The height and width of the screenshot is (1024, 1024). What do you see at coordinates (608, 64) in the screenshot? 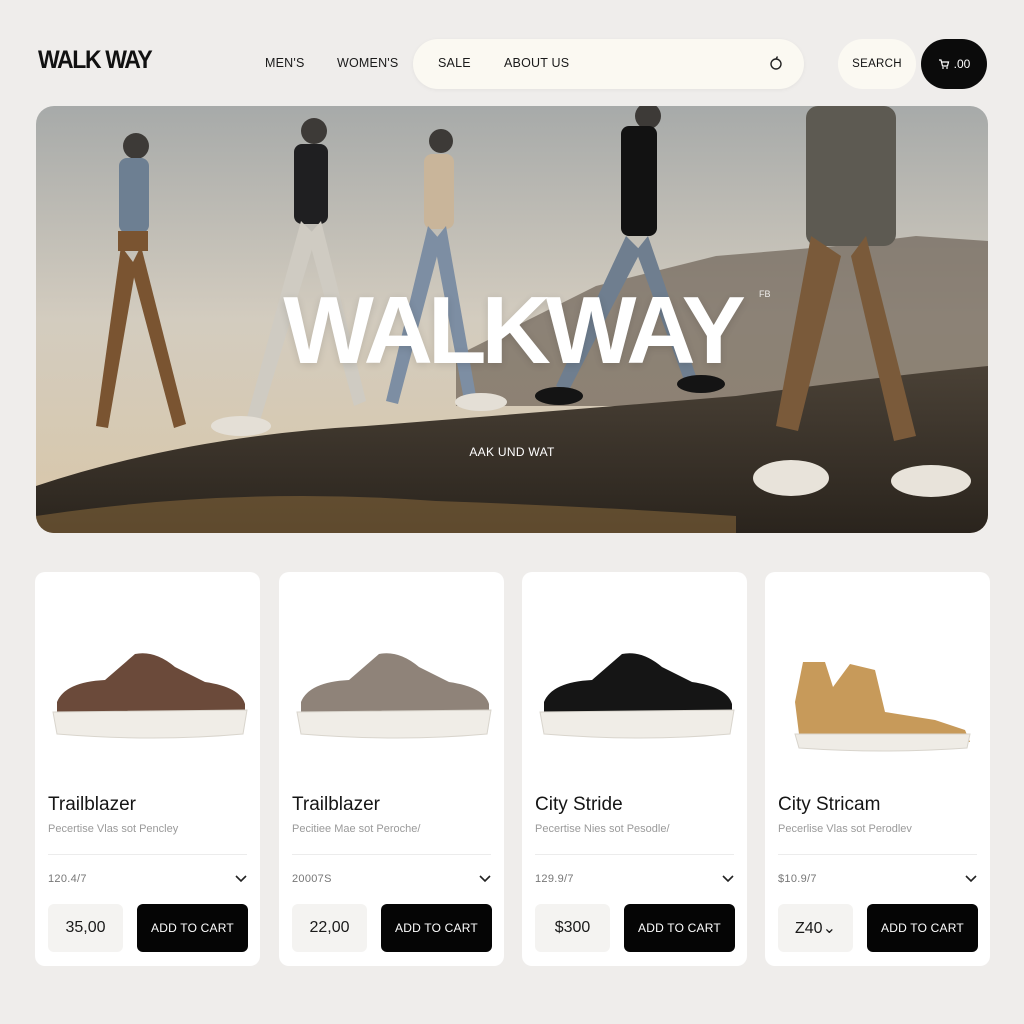
I see `nav-pill` at bounding box center [608, 64].